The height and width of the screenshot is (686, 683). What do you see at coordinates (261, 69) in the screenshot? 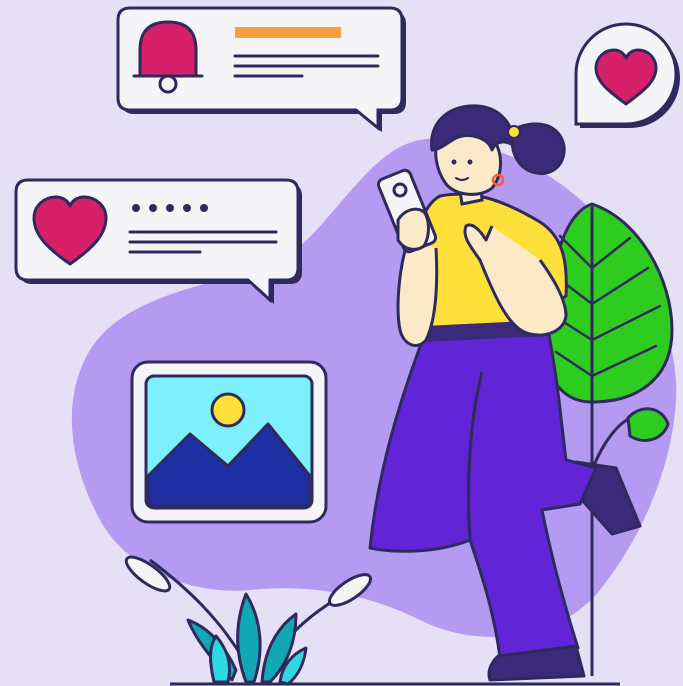
I see `bell-notification-bubble` at bounding box center [261, 69].